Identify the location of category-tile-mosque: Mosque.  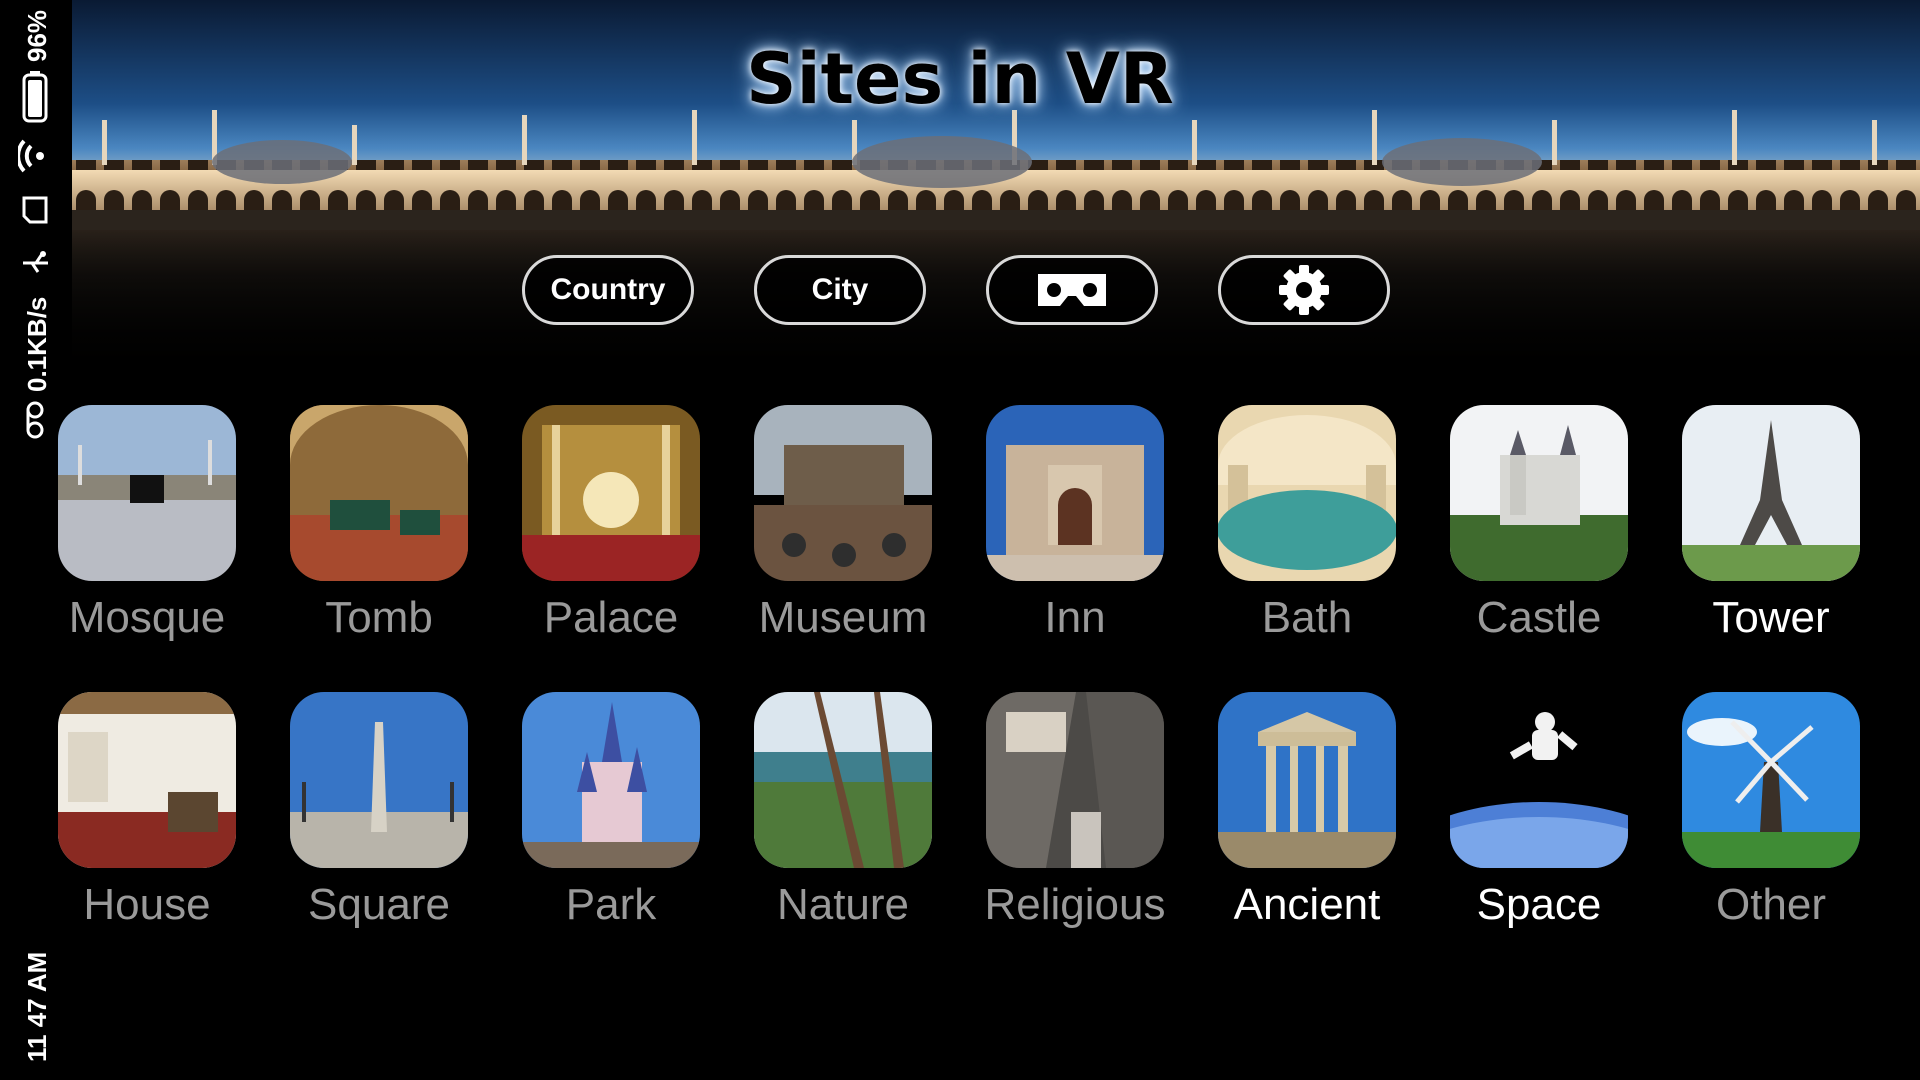
(147, 523).